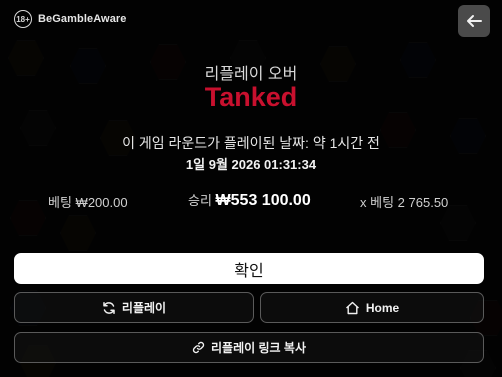 The width and height of the screenshot is (502, 377). I want to click on refresh-icon, so click(109, 308).